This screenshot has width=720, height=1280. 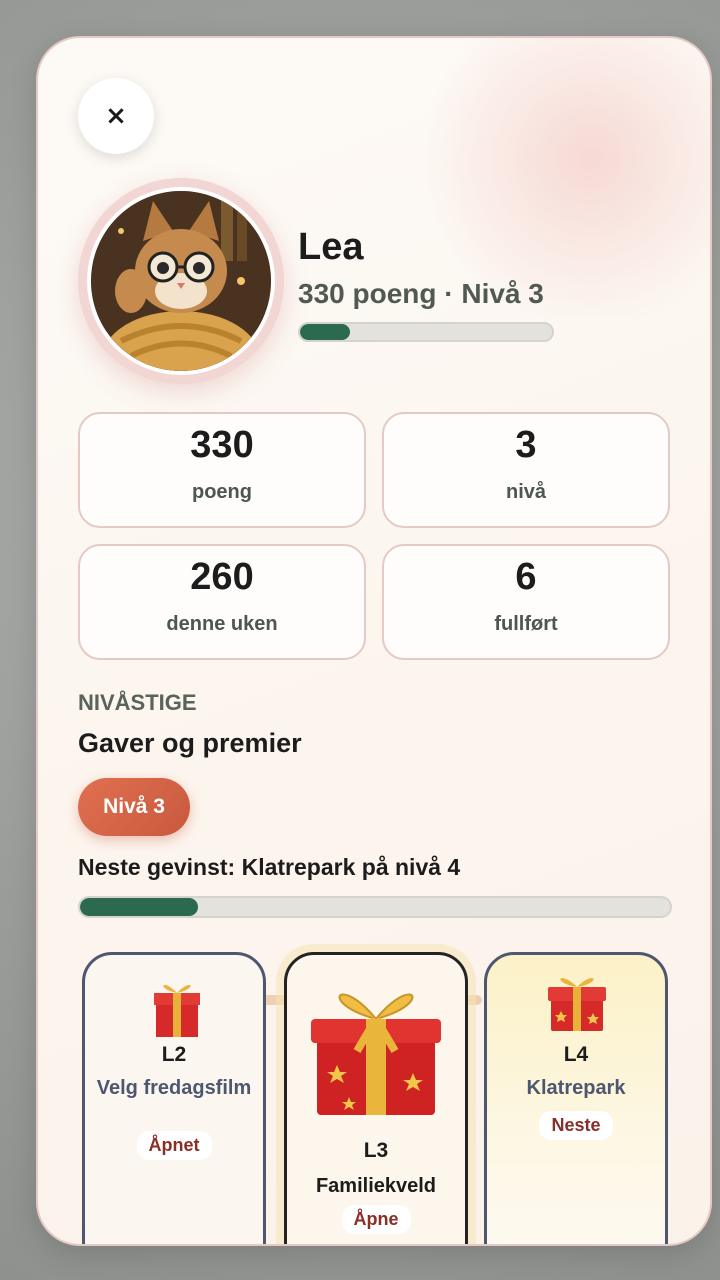 I want to click on stat-value: 260, so click(x=222, y=577).